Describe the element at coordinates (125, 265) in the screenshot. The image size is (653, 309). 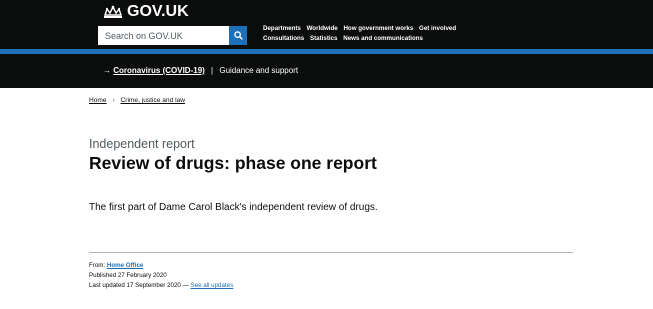
I see `from-organisation-link: Home Office` at that location.